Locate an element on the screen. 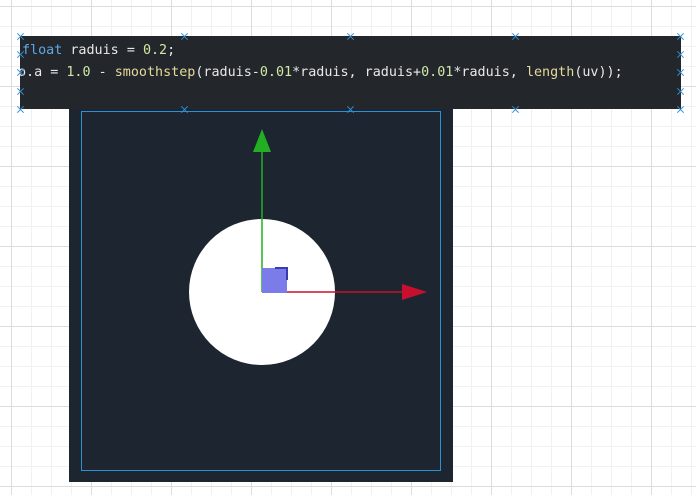  code-token: o.a is located at coordinates (35, 72).